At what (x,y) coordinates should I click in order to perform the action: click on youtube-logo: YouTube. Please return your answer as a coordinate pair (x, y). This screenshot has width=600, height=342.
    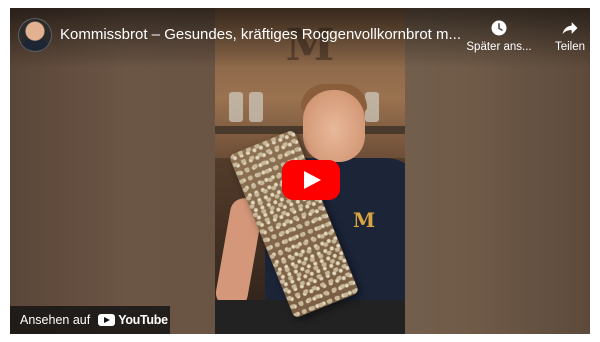
    Looking at the image, I should click on (133, 320).